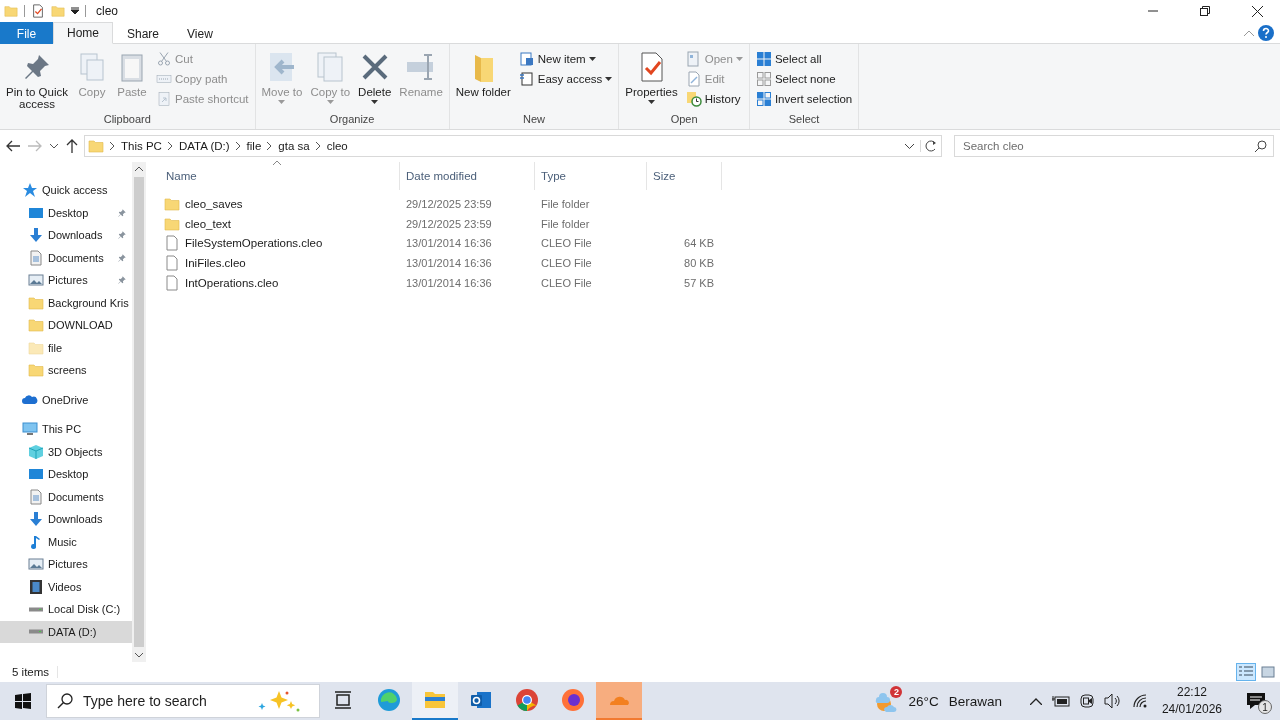 The image size is (1280, 720). Describe the element at coordinates (1205, 11) in the screenshot. I see `restore-icon` at that location.